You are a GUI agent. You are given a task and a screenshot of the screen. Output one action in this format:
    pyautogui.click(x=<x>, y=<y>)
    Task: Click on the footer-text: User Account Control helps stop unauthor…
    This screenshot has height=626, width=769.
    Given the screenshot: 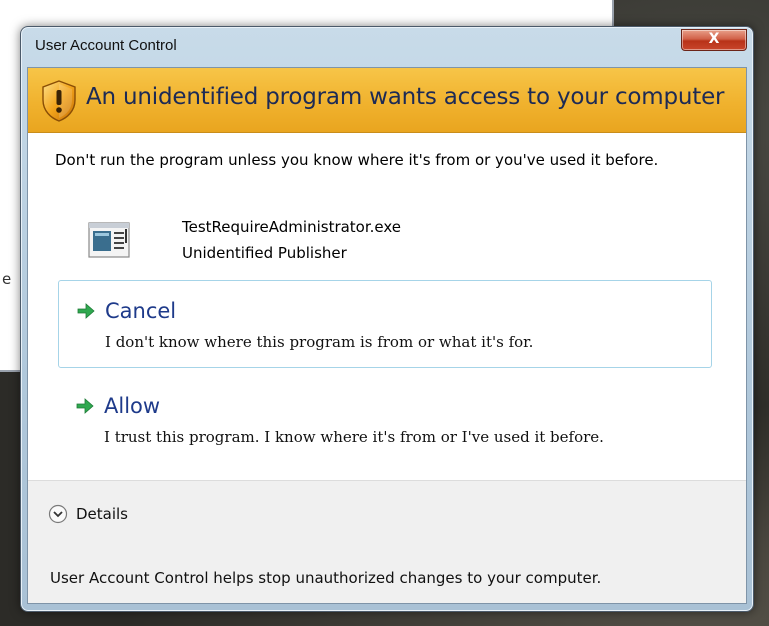 What is the action you would take?
    pyautogui.click(x=326, y=578)
    